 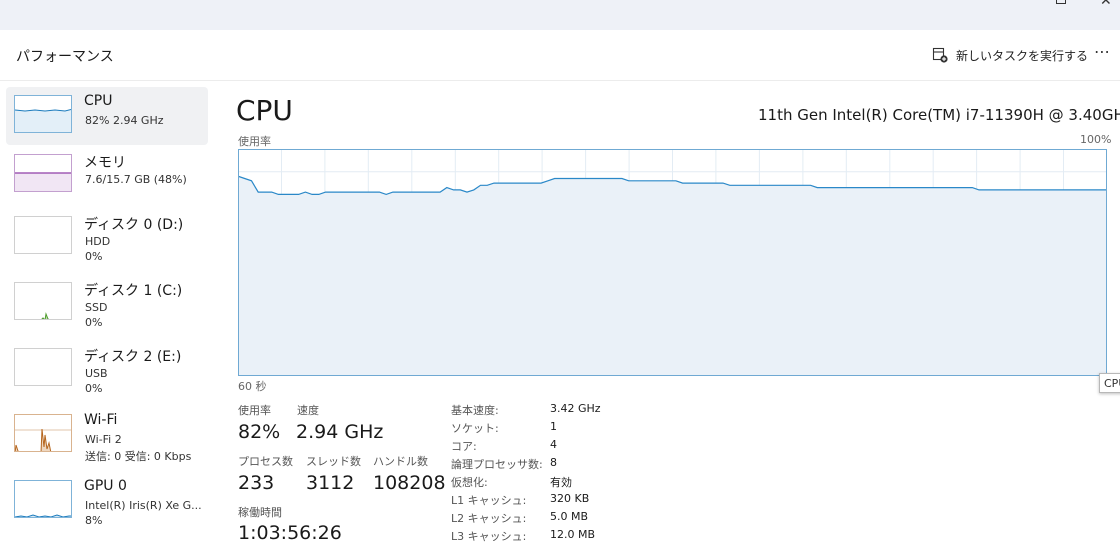 What do you see at coordinates (569, 516) in the screenshot?
I see `spec-value: 5.0 MB` at bounding box center [569, 516].